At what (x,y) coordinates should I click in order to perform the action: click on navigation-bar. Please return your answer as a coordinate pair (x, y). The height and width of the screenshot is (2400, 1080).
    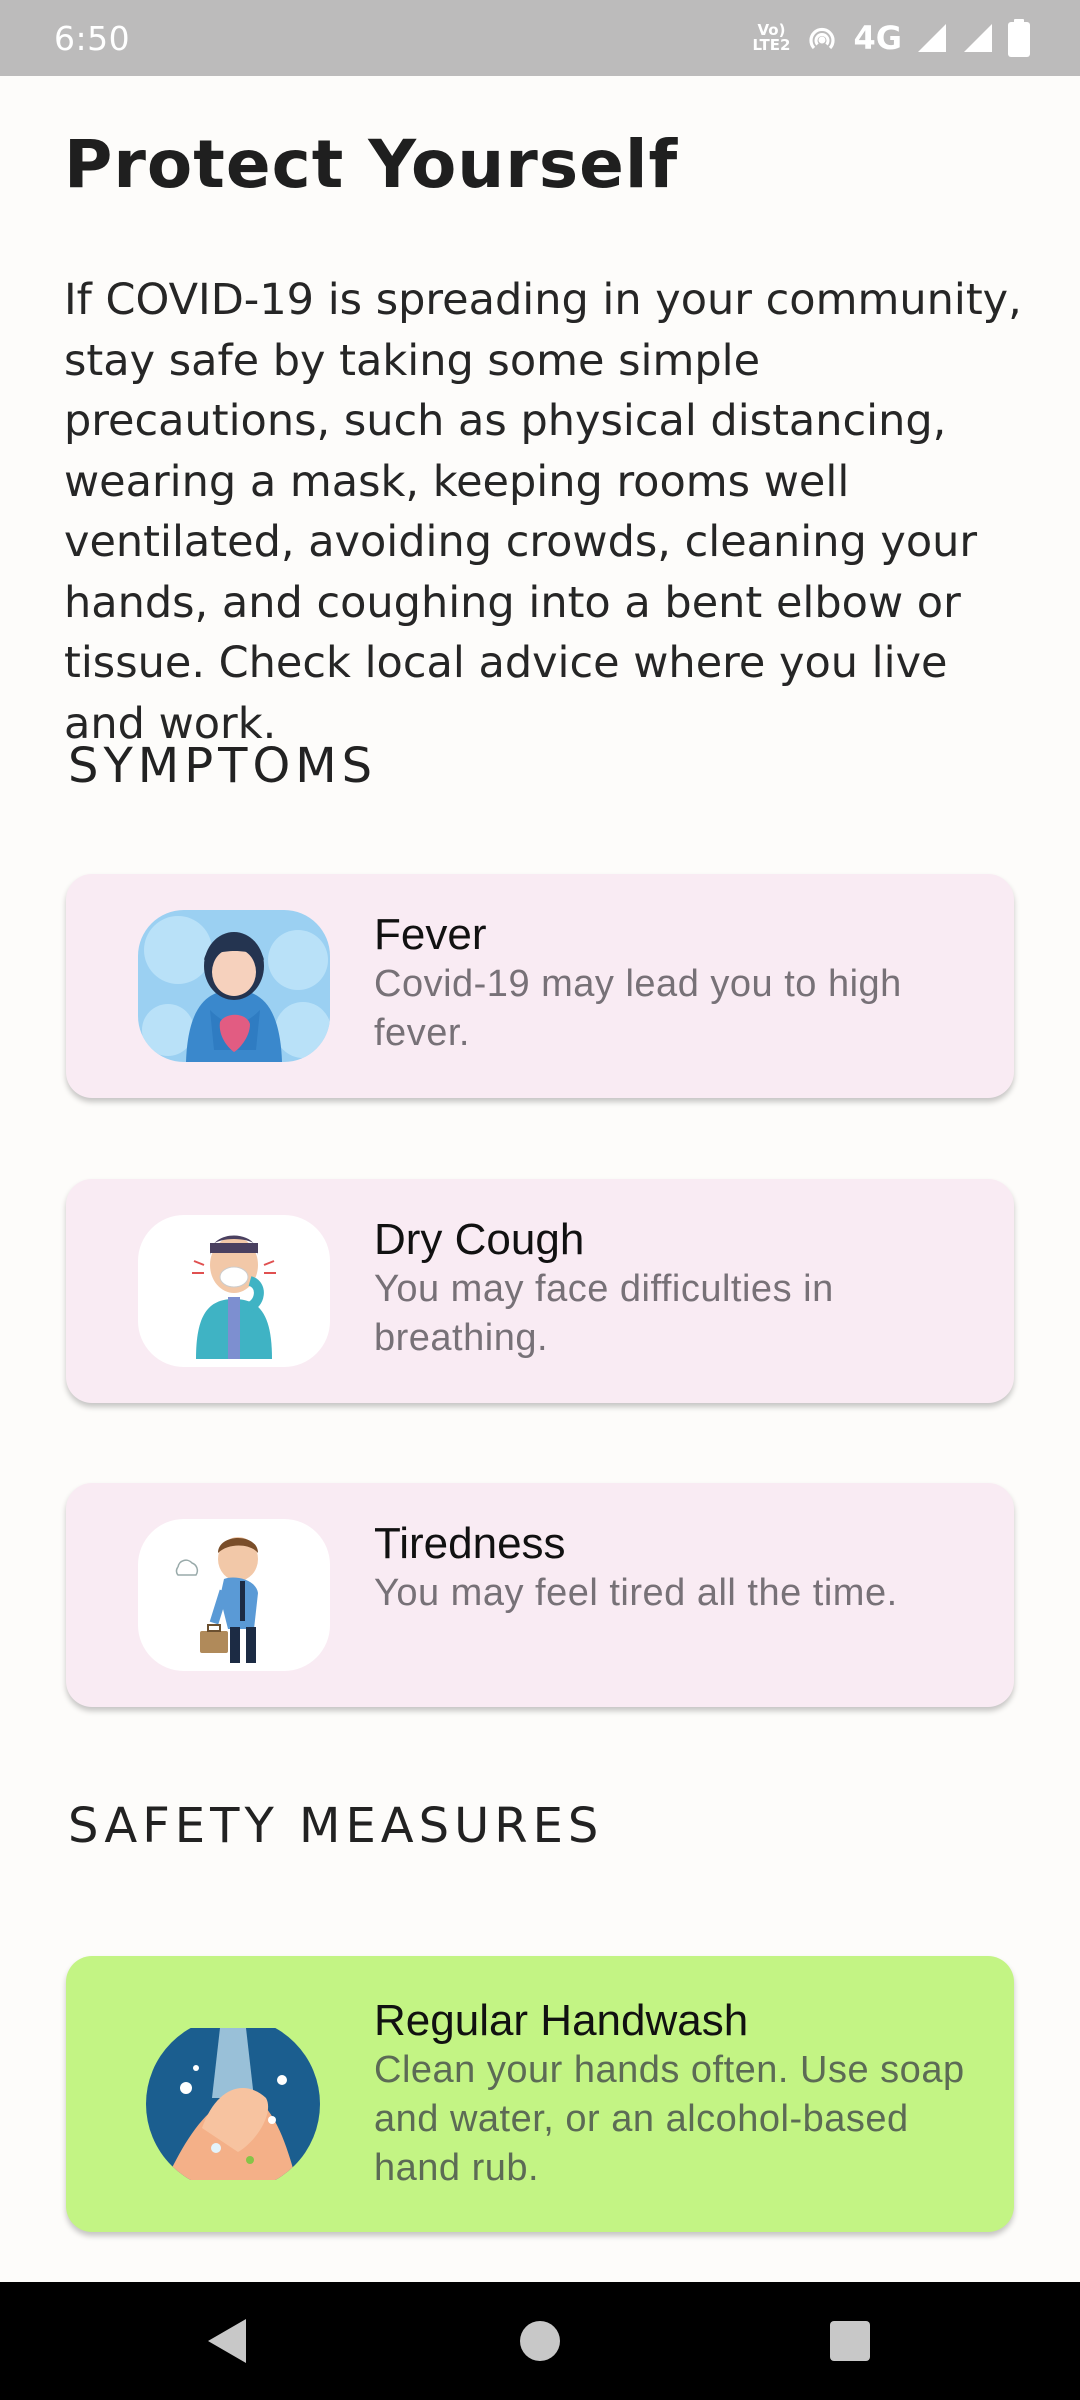
    Looking at the image, I should click on (540, 2341).